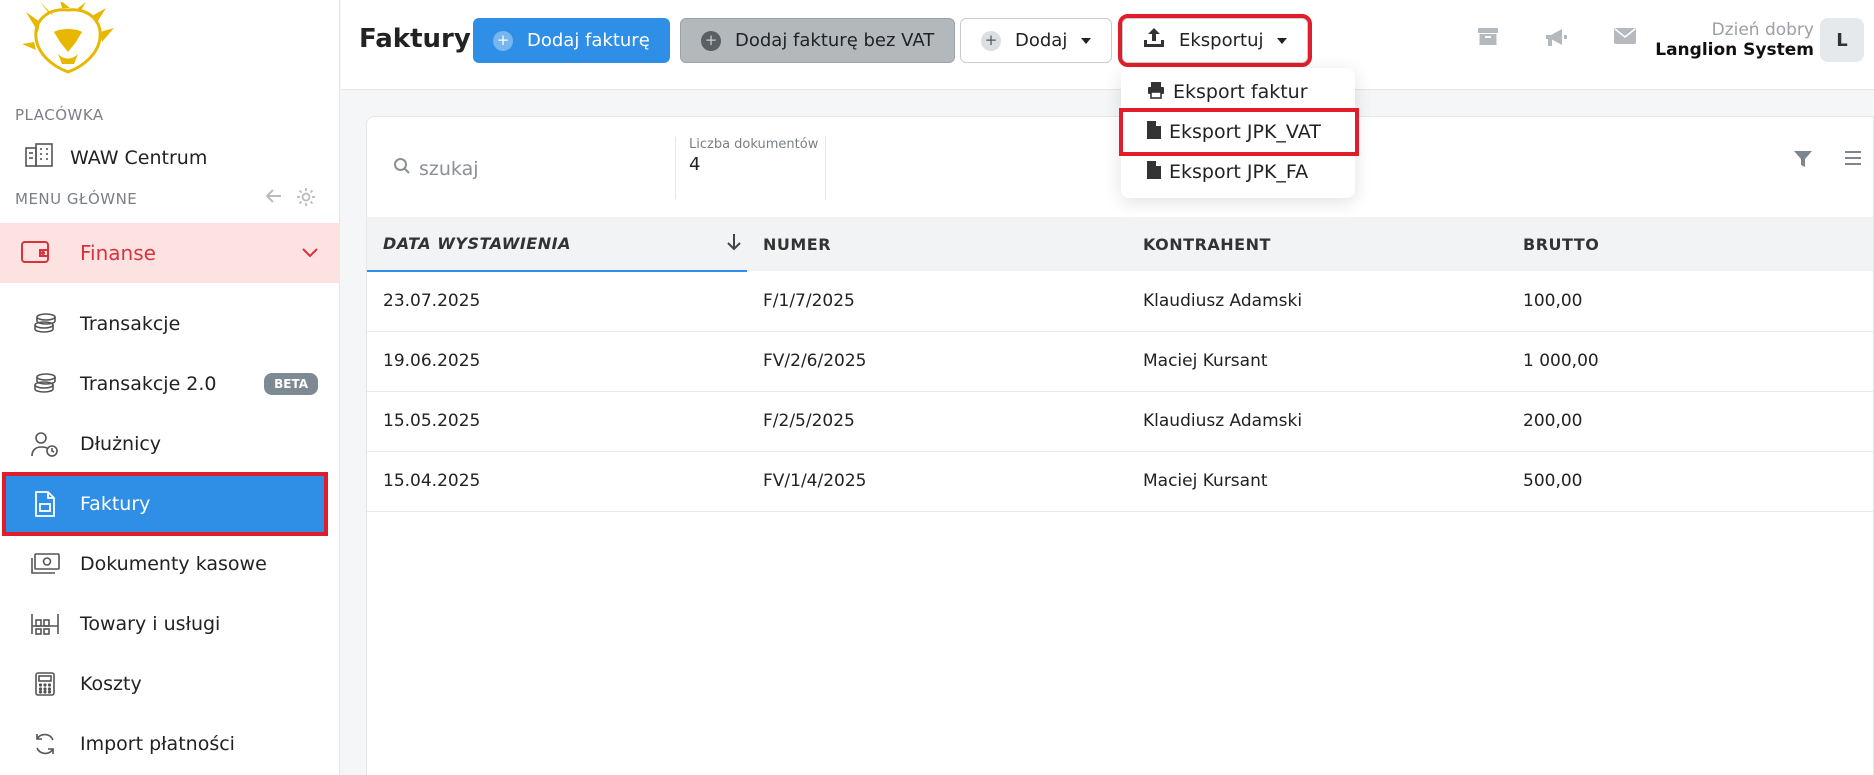 Image resolution: width=1874 pixels, height=775 pixels. What do you see at coordinates (1282, 40) in the screenshot?
I see `caret-down-icon` at bounding box center [1282, 40].